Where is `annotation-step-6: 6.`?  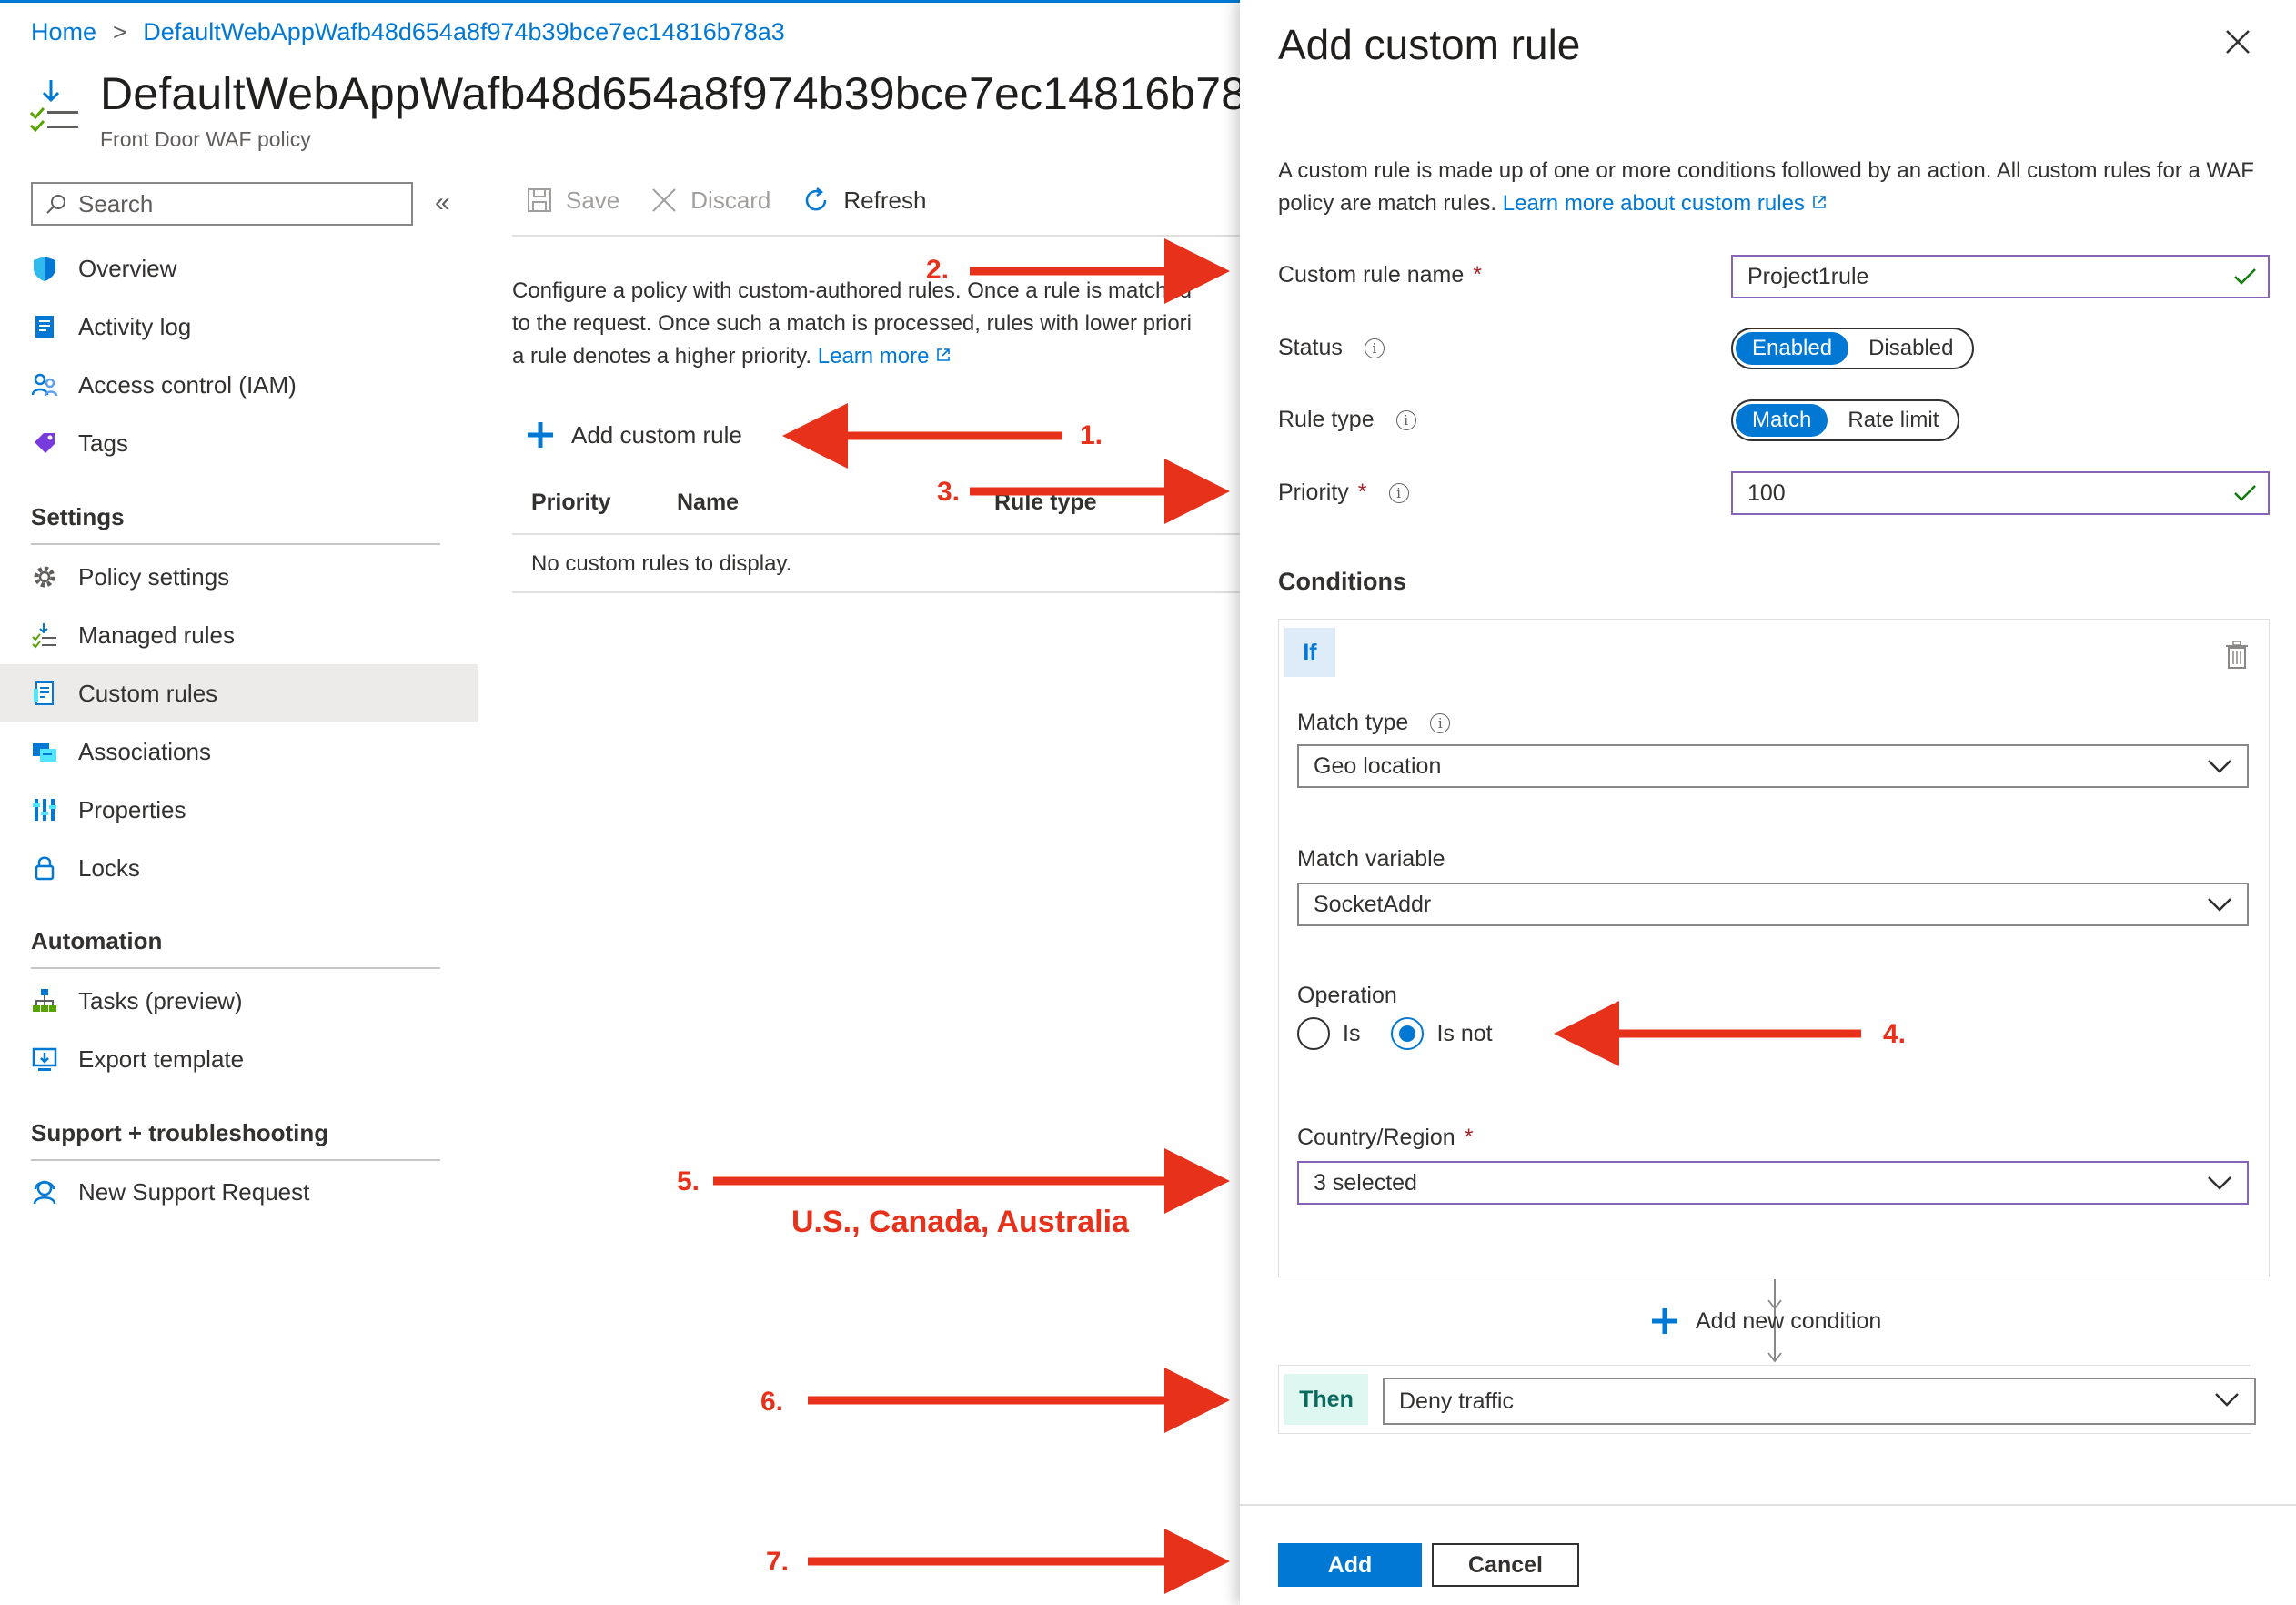
annotation-step-6: 6. is located at coordinates (772, 1402).